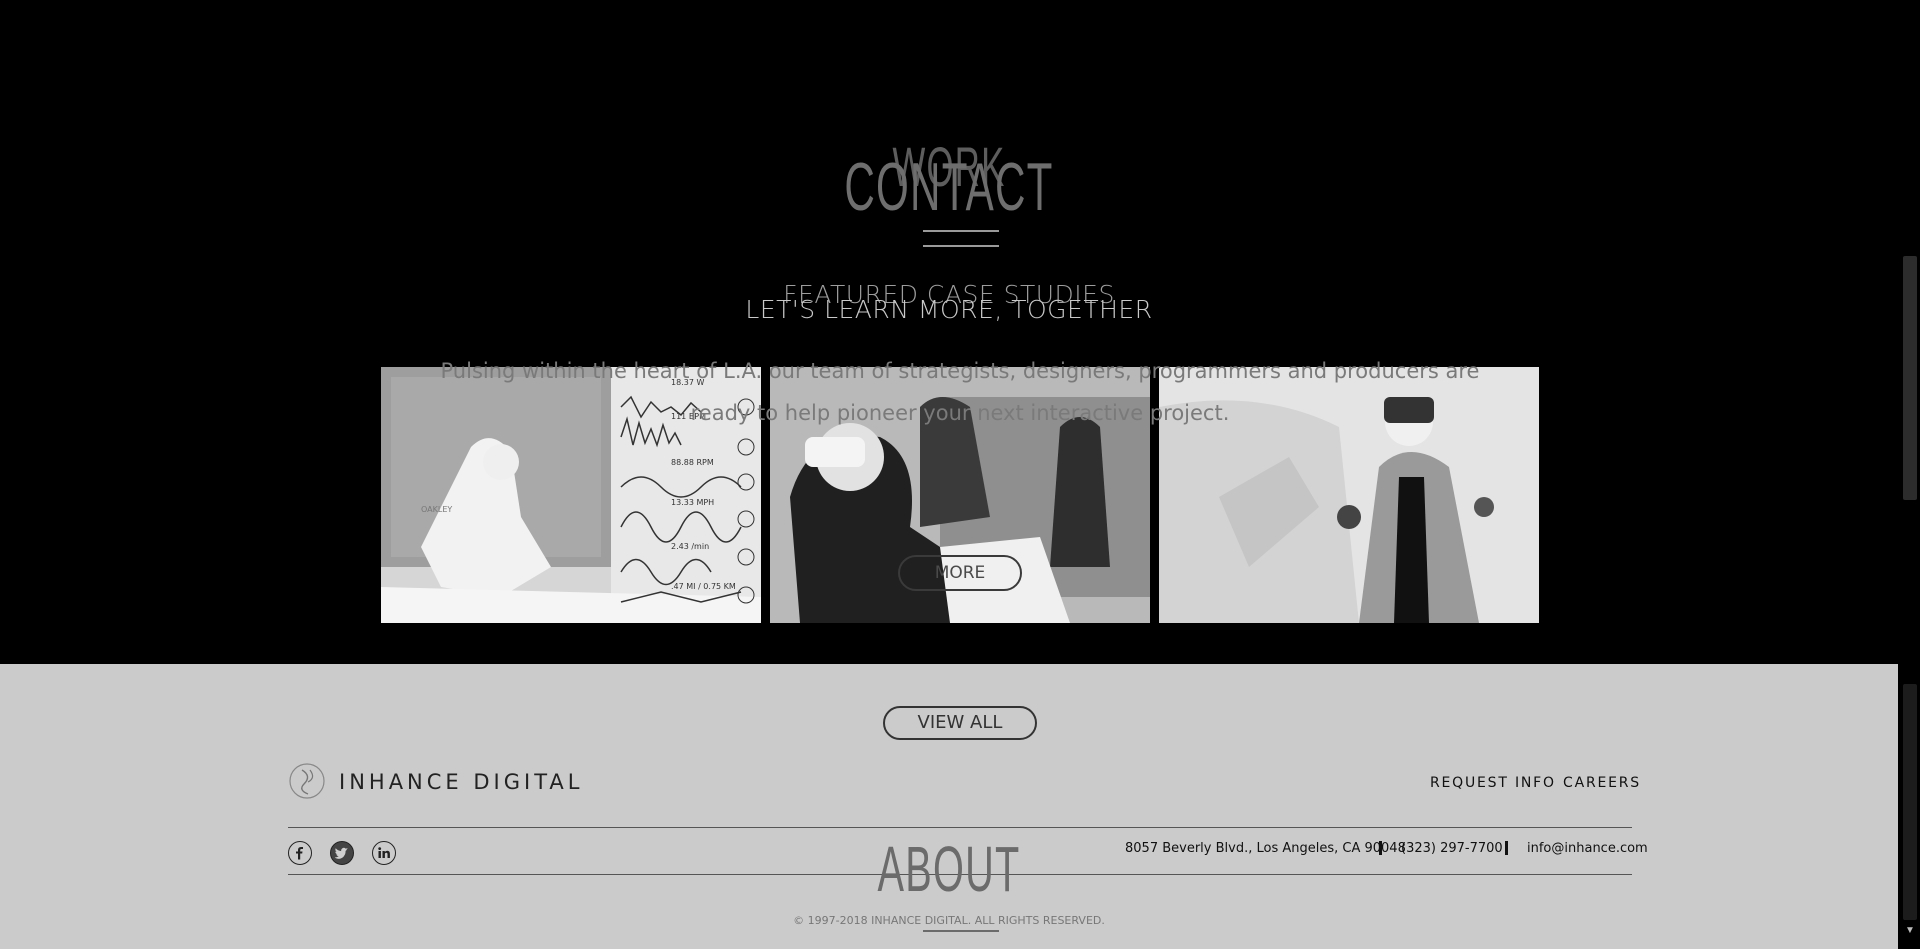  What do you see at coordinates (949, 309) in the screenshot?
I see `learn-heading: LET'S LEARN MORE, TOGETHER` at bounding box center [949, 309].